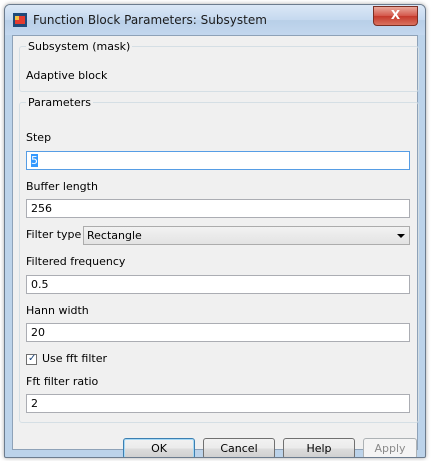  What do you see at coordinates (218, 284) in the screenshot?
I see `filtered-frequency-input: 0.5` at bounding box center [218, 284].